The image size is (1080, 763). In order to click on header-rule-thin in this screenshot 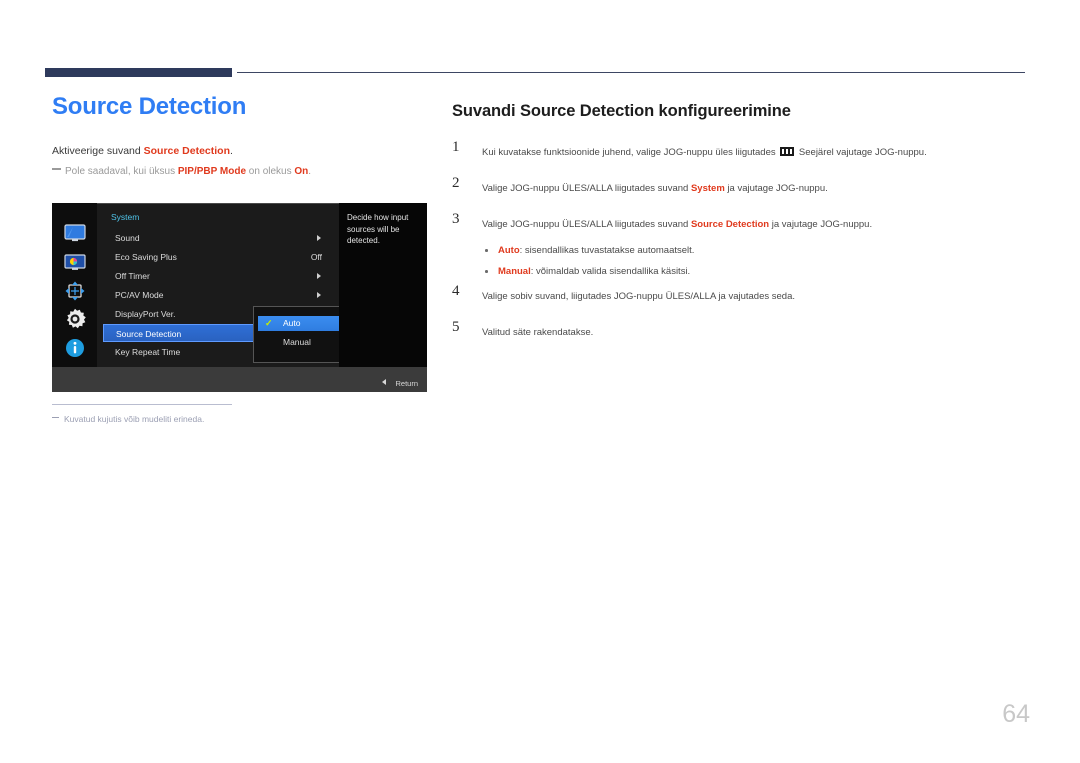, I will do `click(631, 72)`.